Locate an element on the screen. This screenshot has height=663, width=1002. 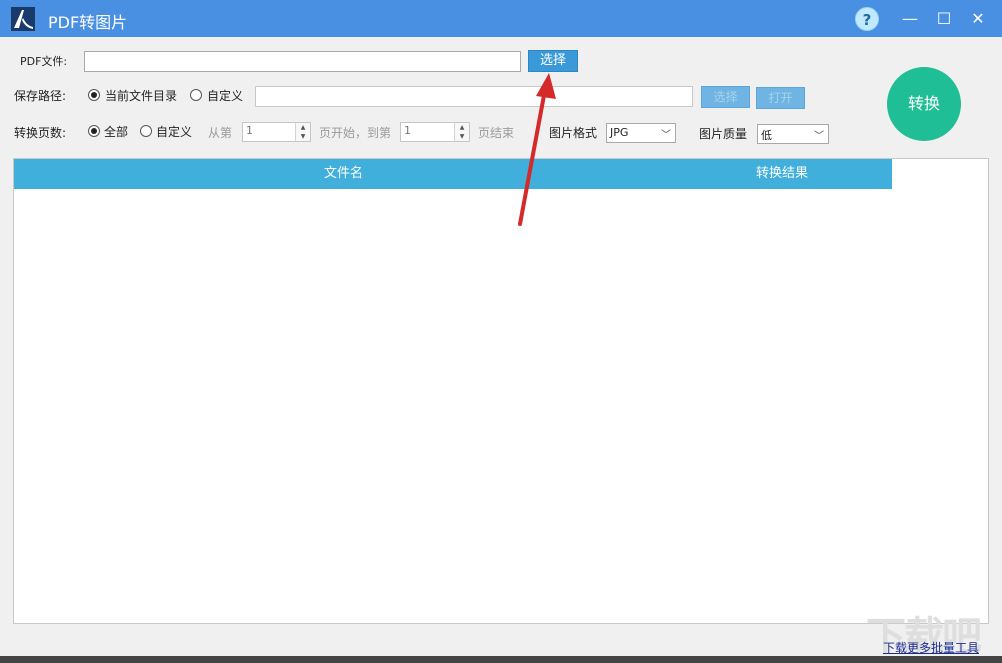
pdf-app-logo-icon is located at coordinates (23, 19).